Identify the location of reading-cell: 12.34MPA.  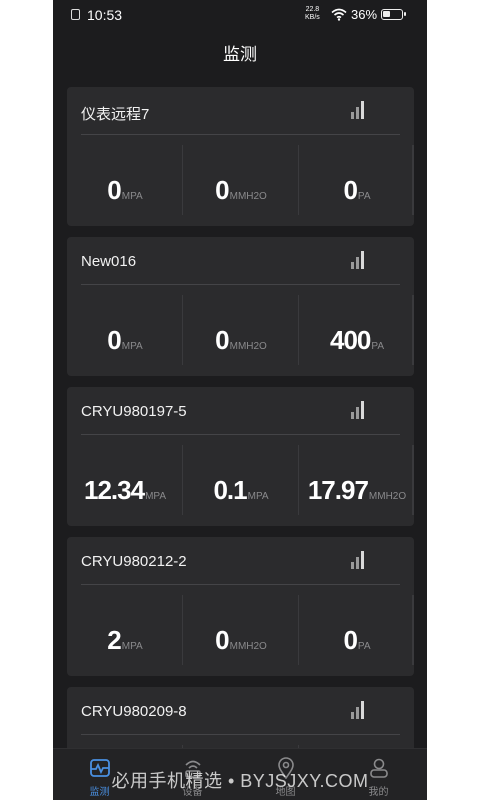
(125, 481).